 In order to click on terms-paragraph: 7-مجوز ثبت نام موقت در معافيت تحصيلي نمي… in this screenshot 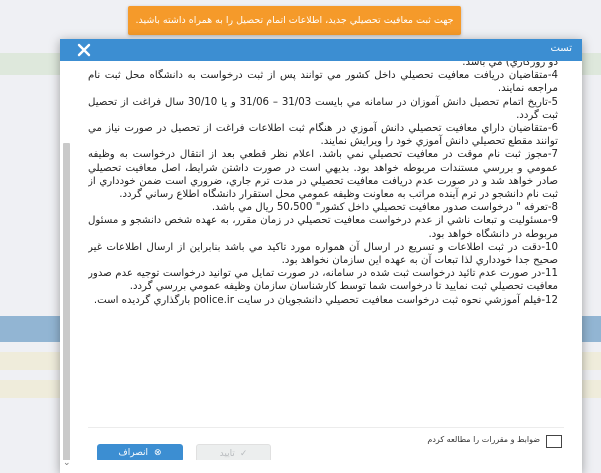, I will do `click(323, 175)`.